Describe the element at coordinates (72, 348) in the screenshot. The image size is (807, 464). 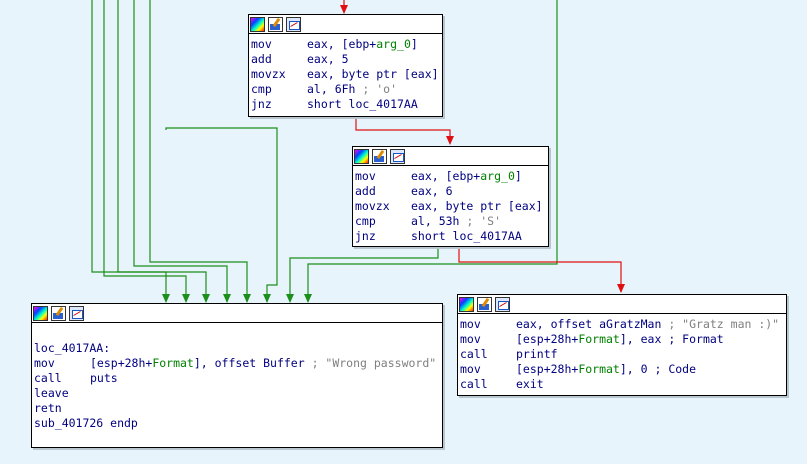
I see `code-label: loc_4017AA:` at that location.